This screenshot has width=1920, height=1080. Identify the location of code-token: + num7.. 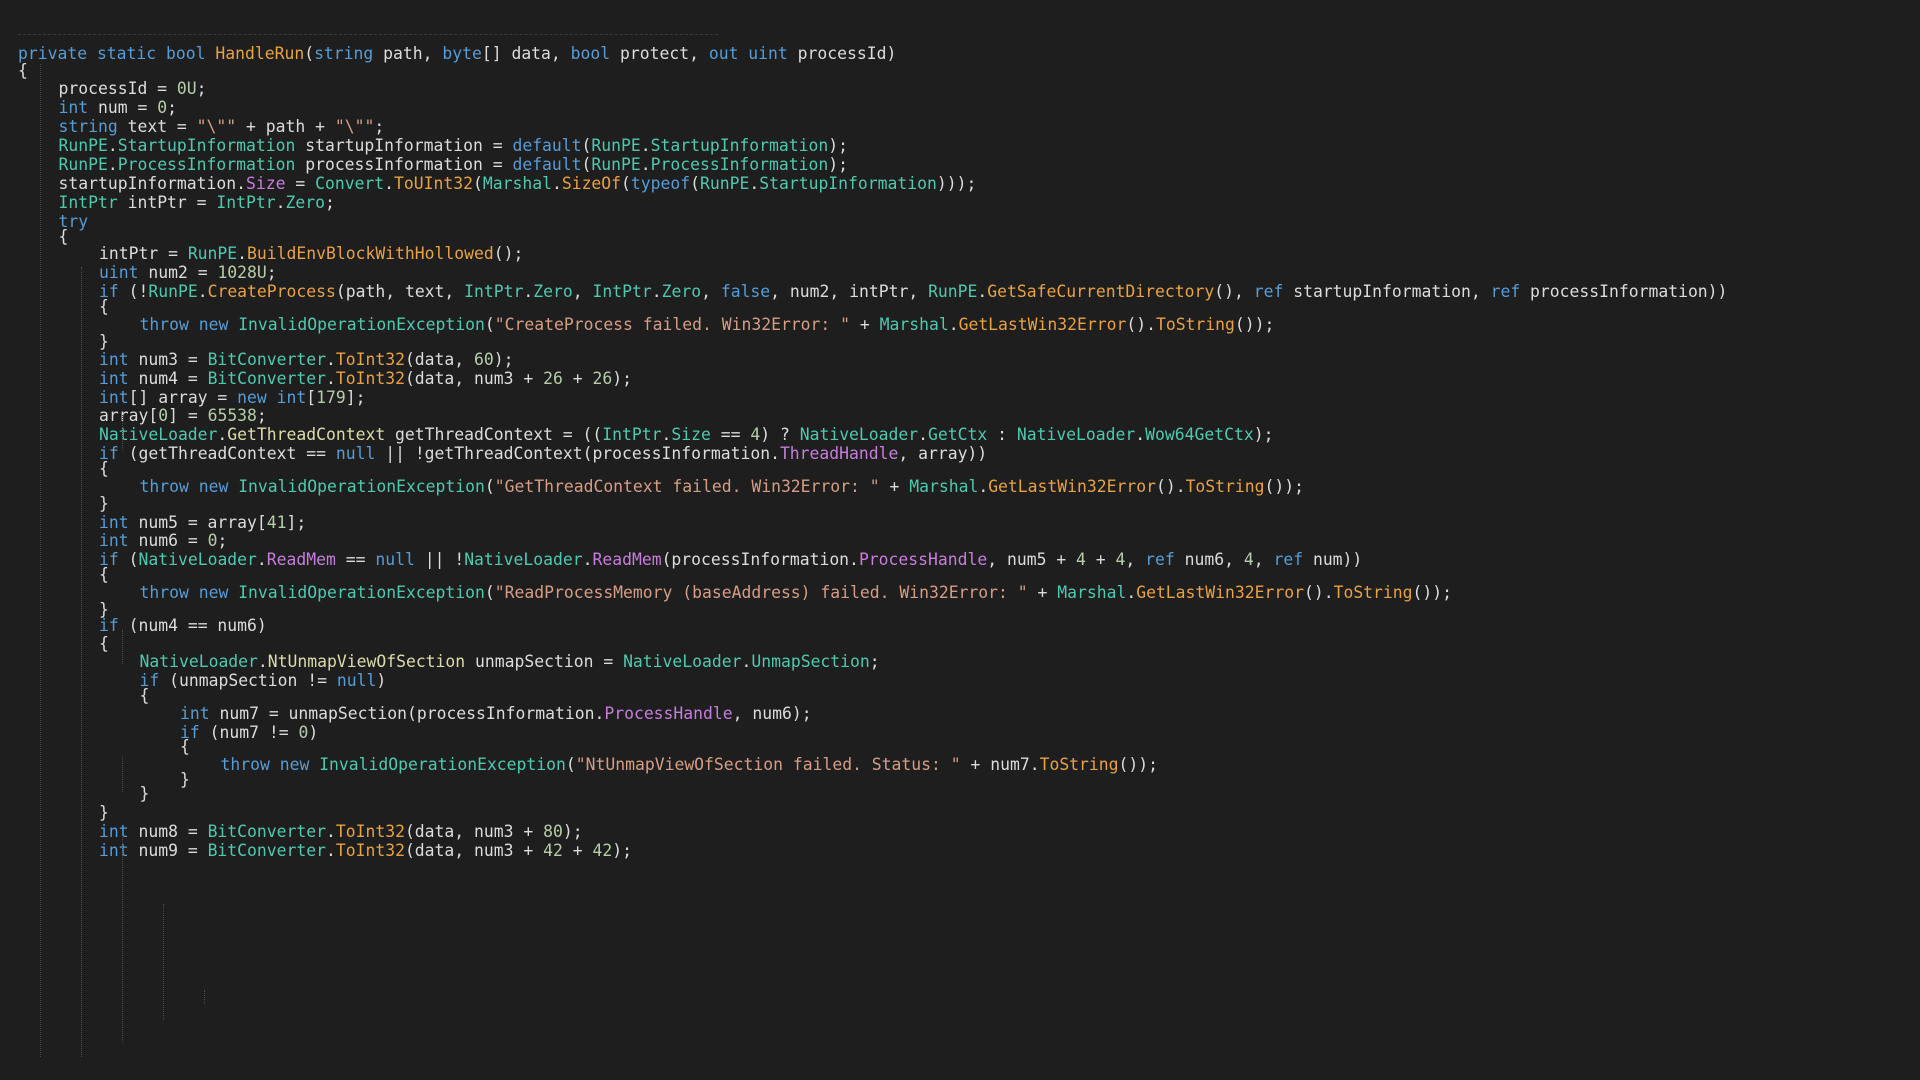
(1000, 764).